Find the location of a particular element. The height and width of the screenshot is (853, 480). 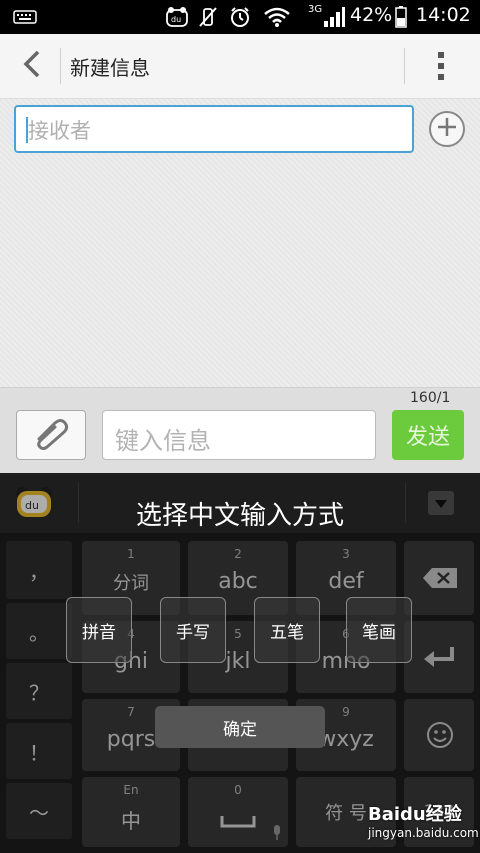

option-stroke: 笔画 is located at coordinates (379, 630).